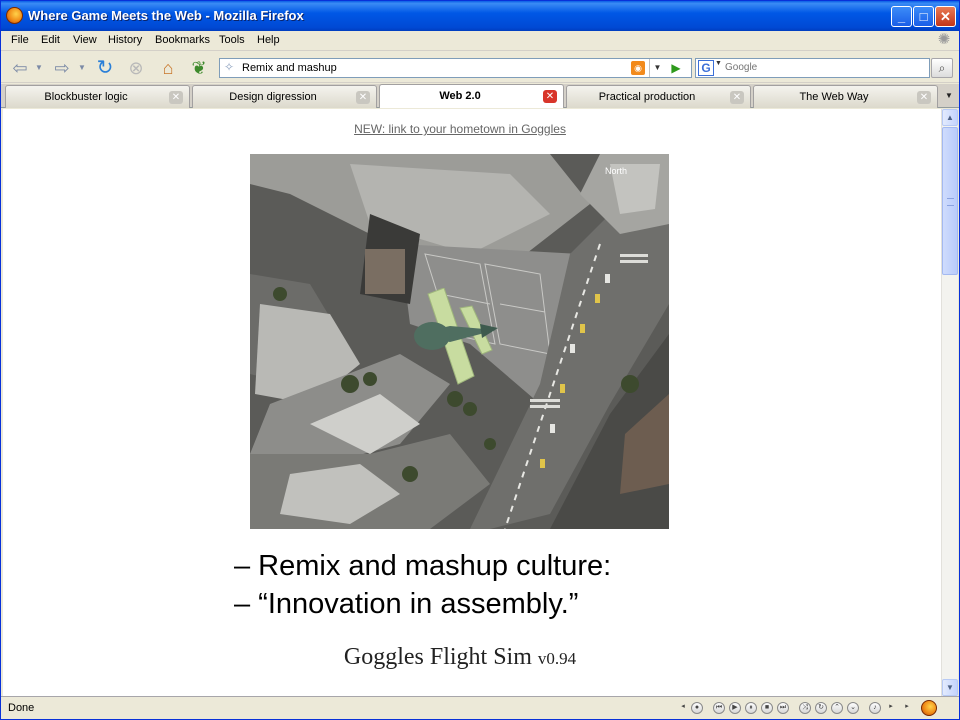 This screenshot has width=960, height=720. What do you see at coordinates (460, 129) in the screenshot?
I see `hometown-link: NEW: link to your hometown in Goggles` at bounding box center [460, 129].